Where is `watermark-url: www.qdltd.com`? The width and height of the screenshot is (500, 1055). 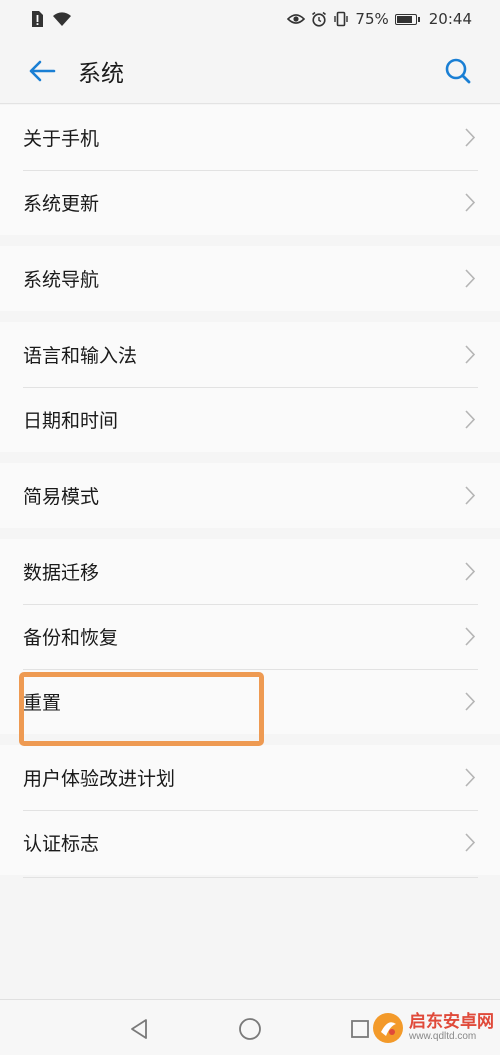 watermark-url: www.qdltd.com is located at coordinates (443, 1036).